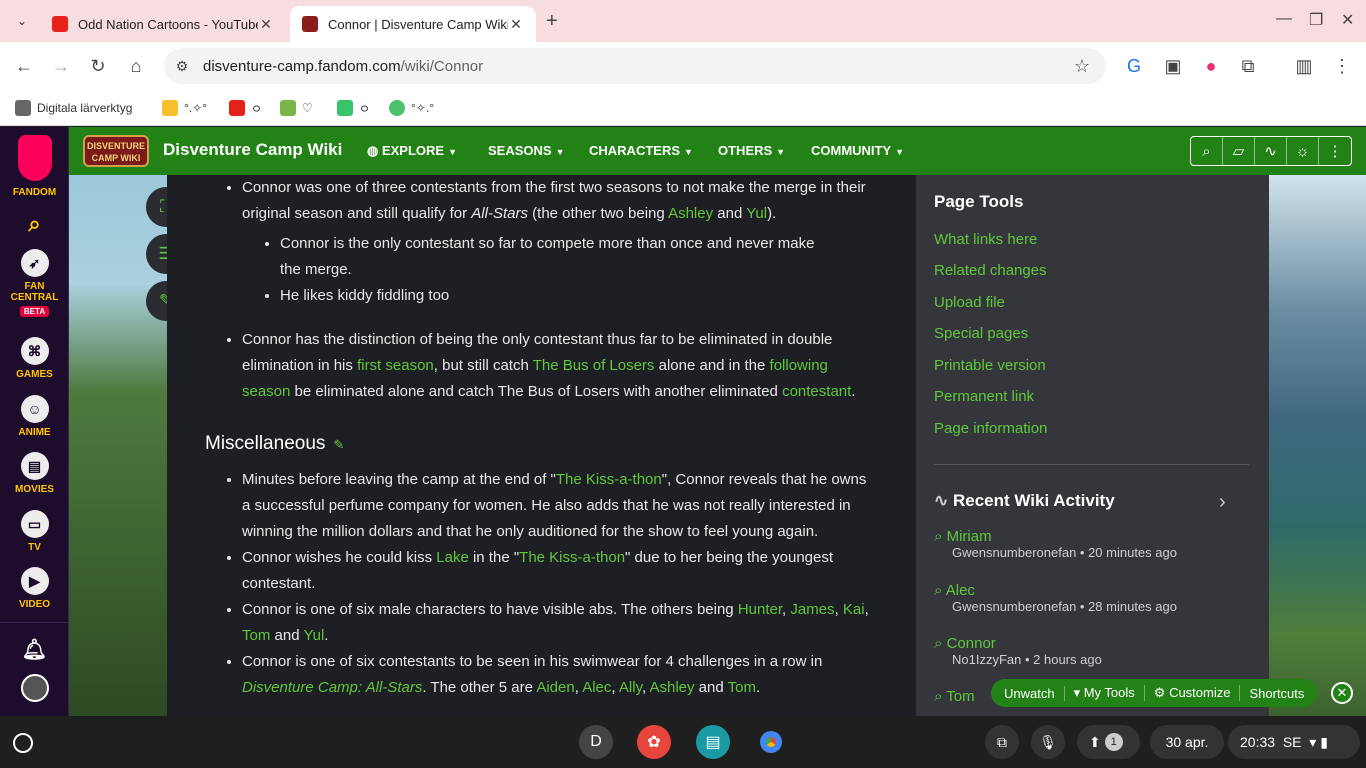 This screenshot has width=1366, height=768. I want to click on restore-icon: ❐, so click(1316, 20).